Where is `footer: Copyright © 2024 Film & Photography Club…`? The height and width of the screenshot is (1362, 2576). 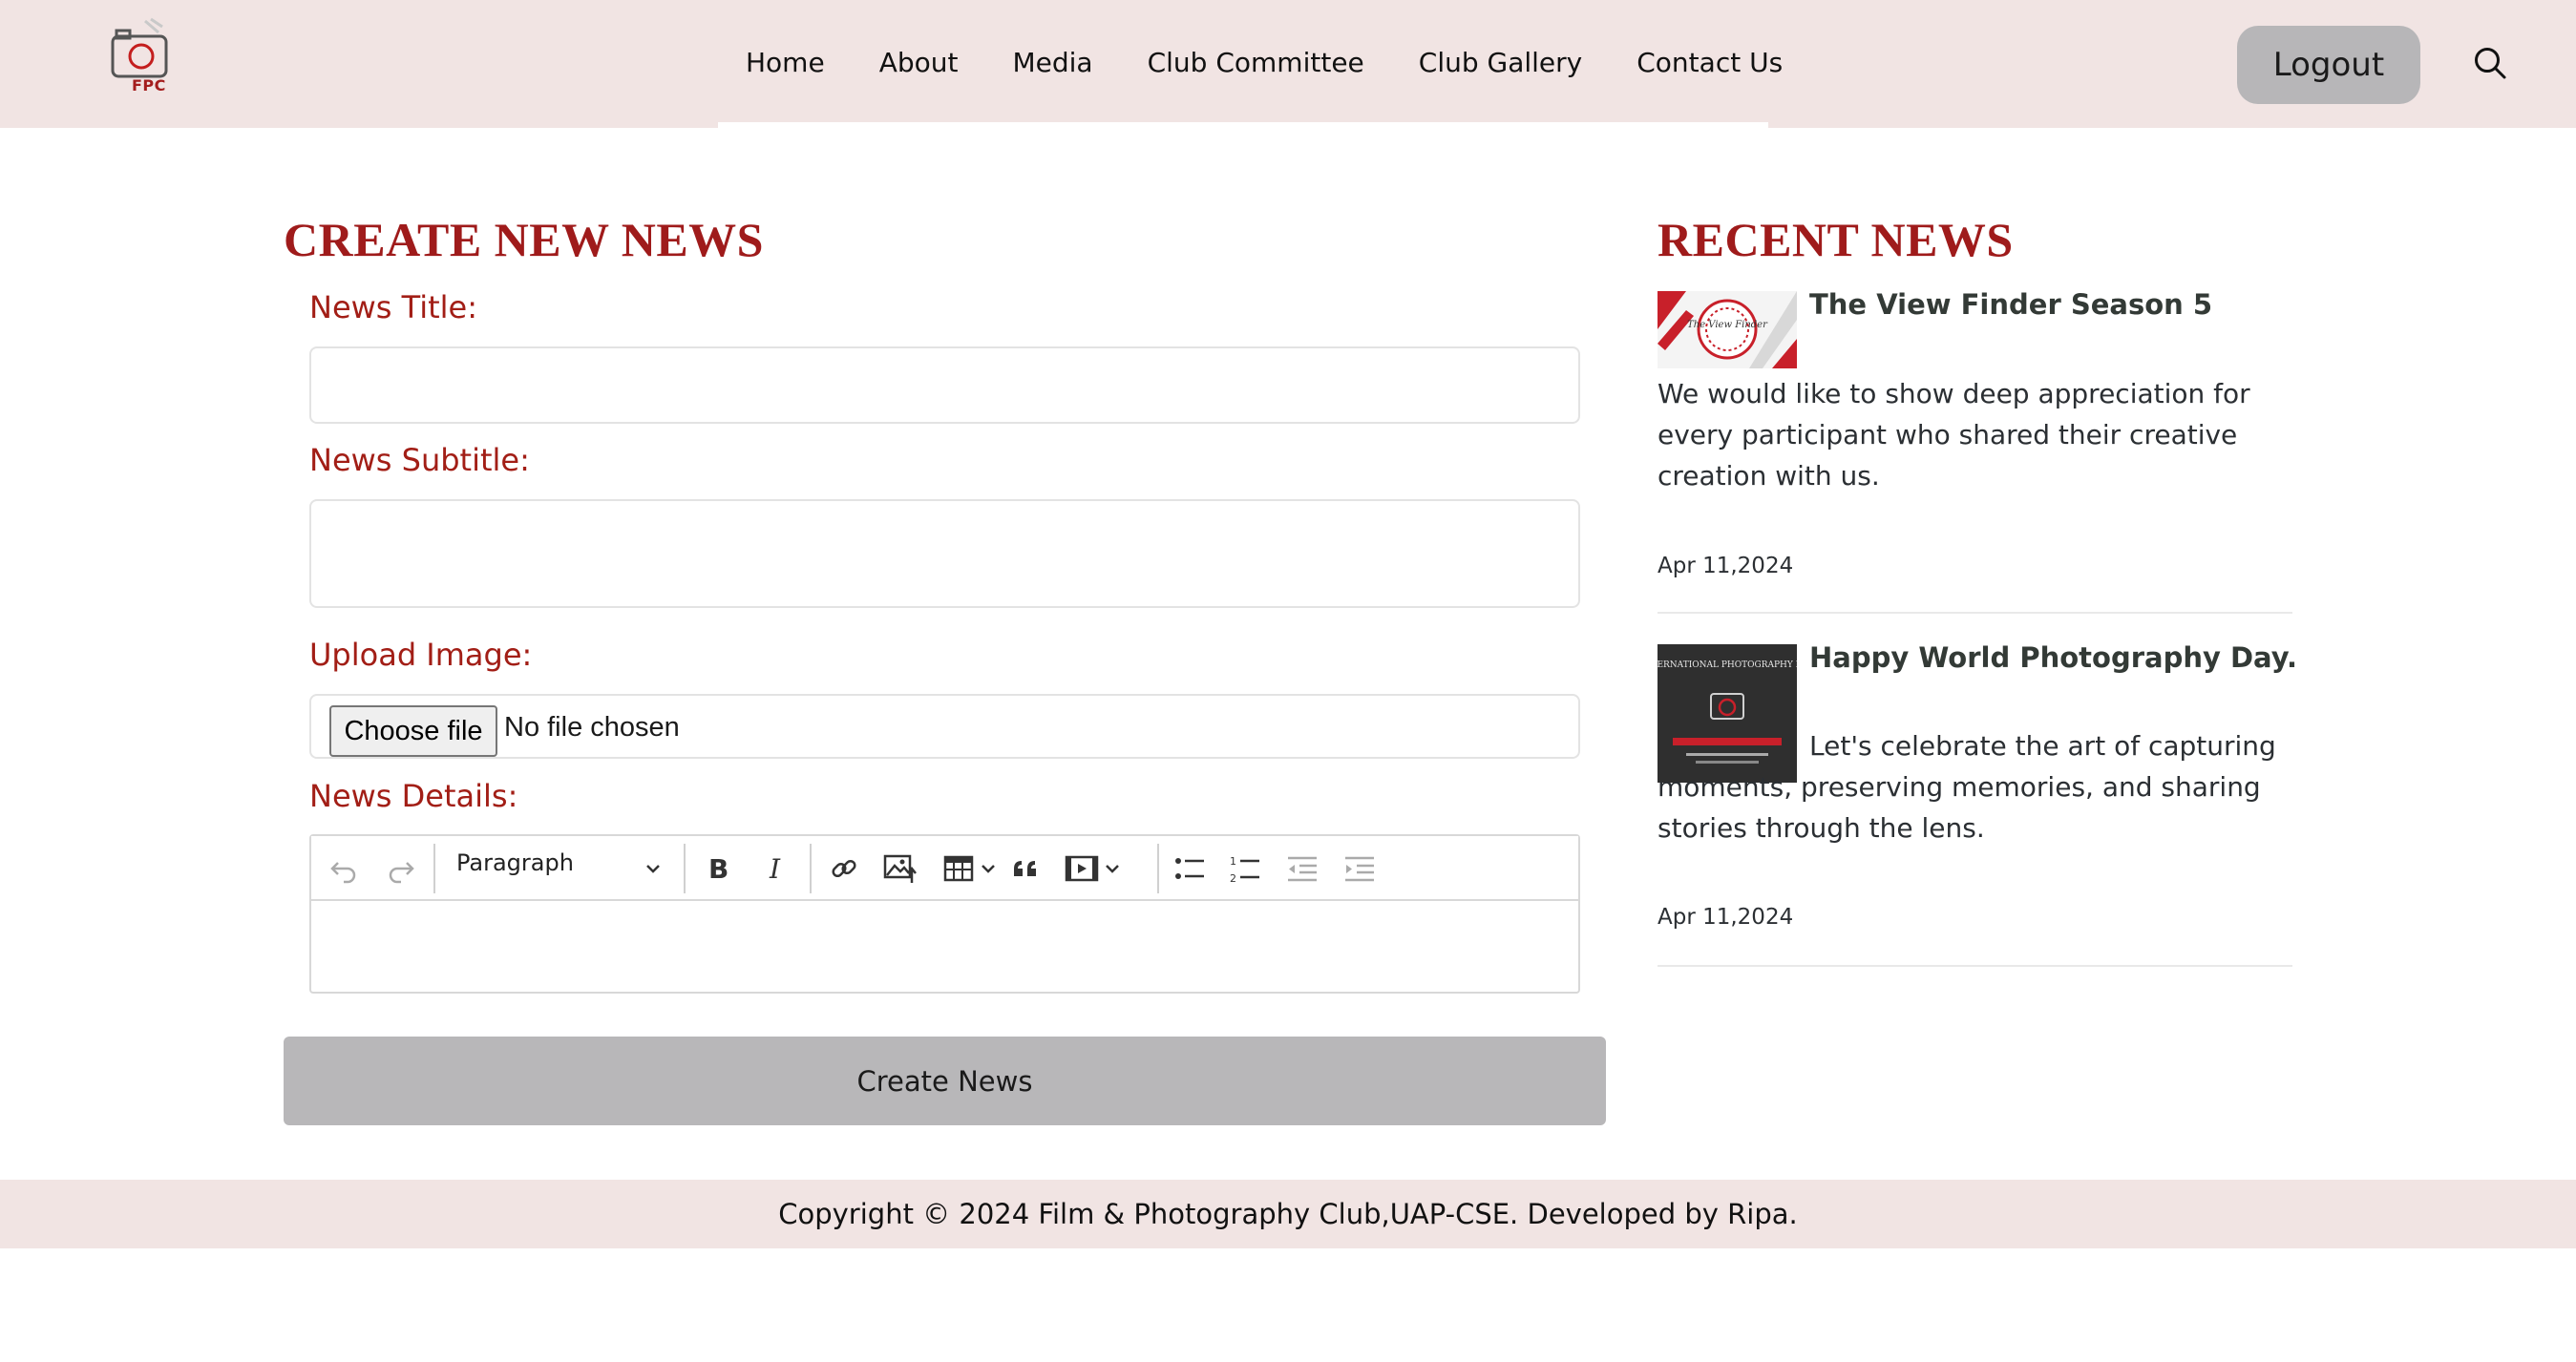 footer: Copyright © 2024 Film & Photography Club… is located at coordinates (1288, 1214).